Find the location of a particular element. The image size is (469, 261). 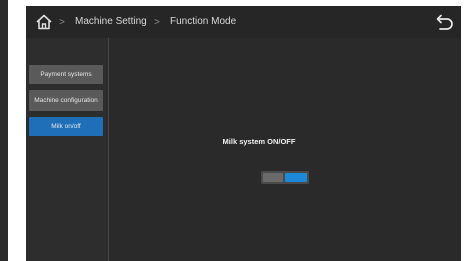

toggle-on-segment is located at coordinates (296, 177).